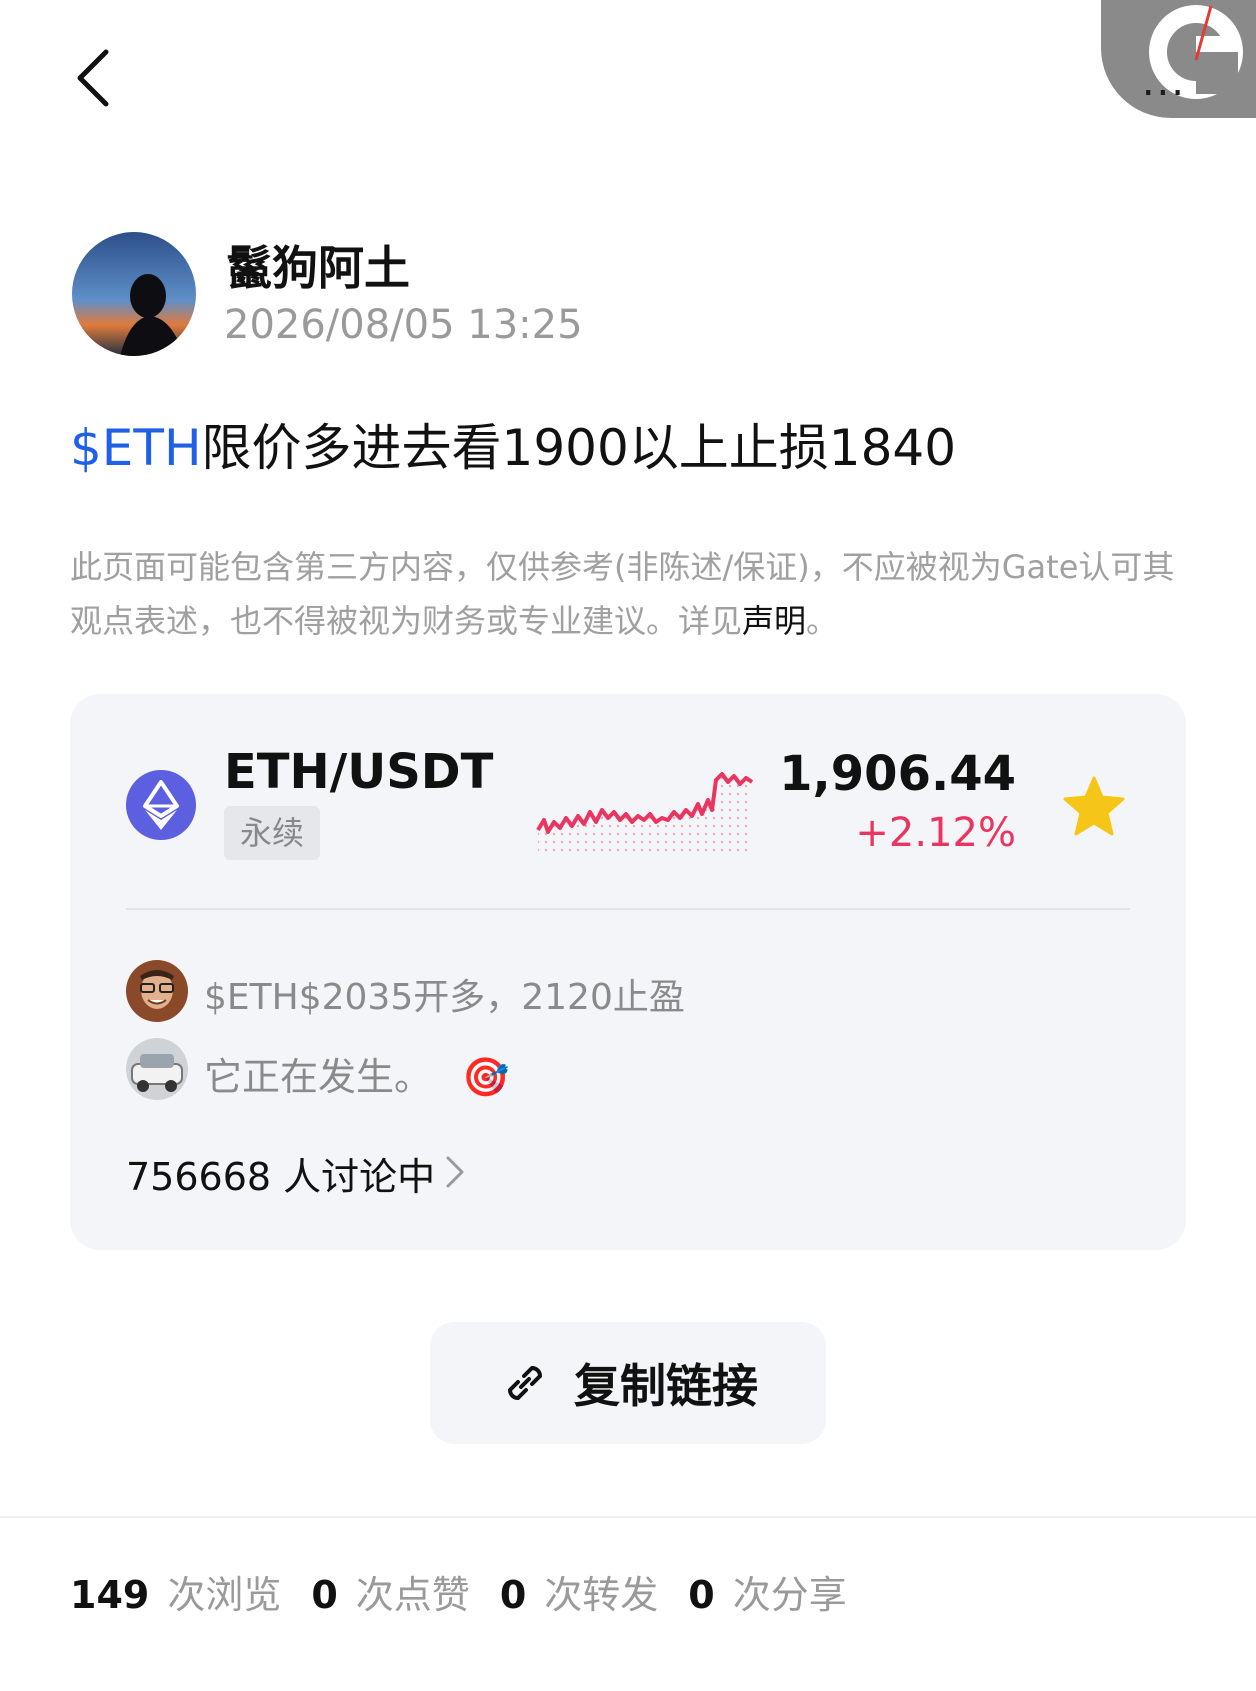 The image size is (1256, 1691). I want to click on price-change: +2.12%, so click(935, 833).